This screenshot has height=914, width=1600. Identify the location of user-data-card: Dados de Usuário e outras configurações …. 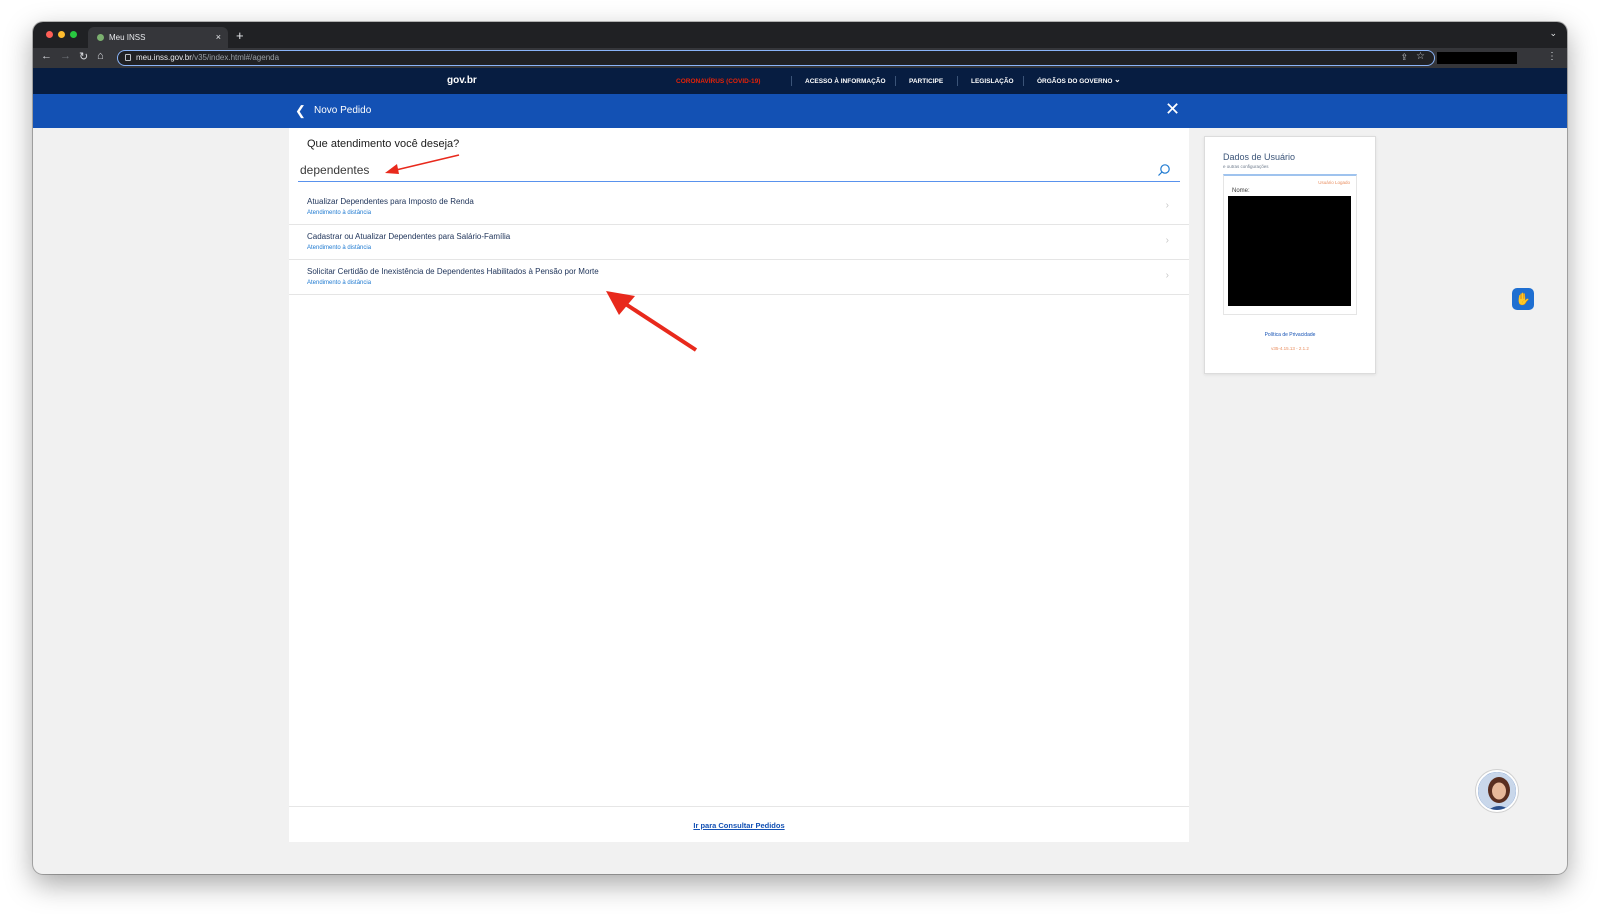
(1290, 255).